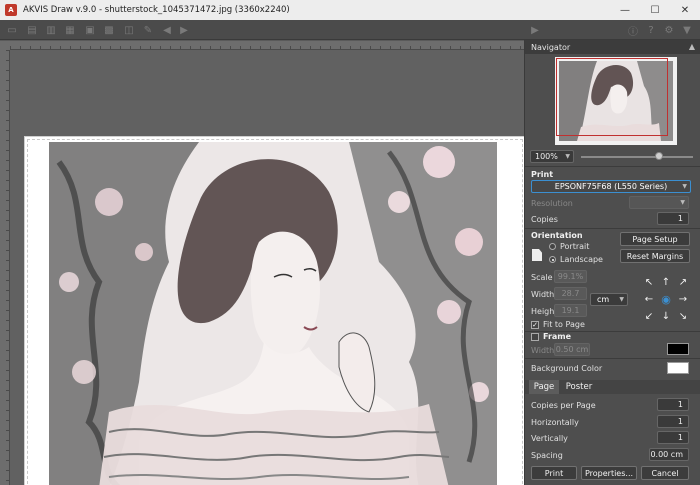  What do you see at coordinates (535, 325) in the screenshot?
I see `fit-to-page-checkbox: ✓` at bounding box center [535, 325].